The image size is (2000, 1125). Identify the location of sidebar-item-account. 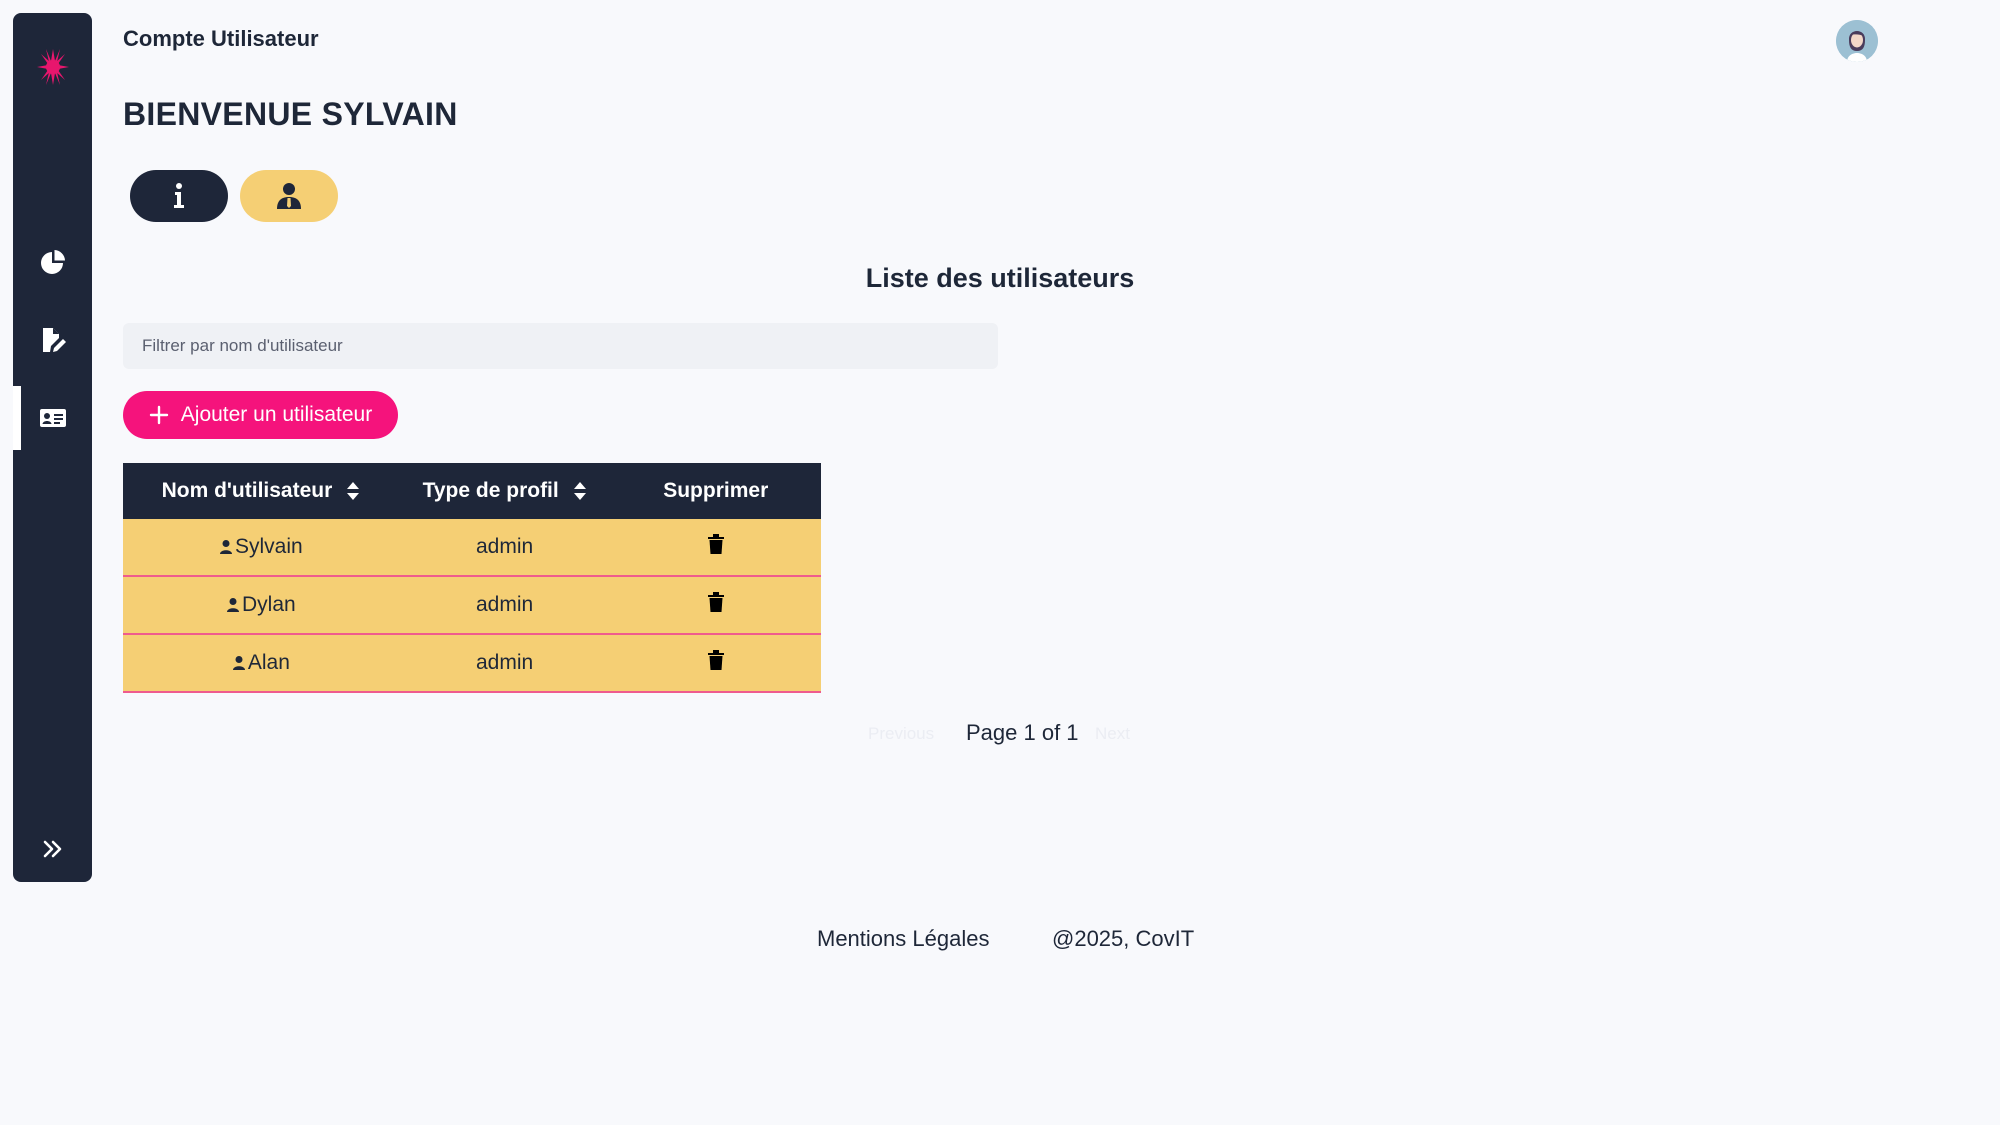
(52, 418).